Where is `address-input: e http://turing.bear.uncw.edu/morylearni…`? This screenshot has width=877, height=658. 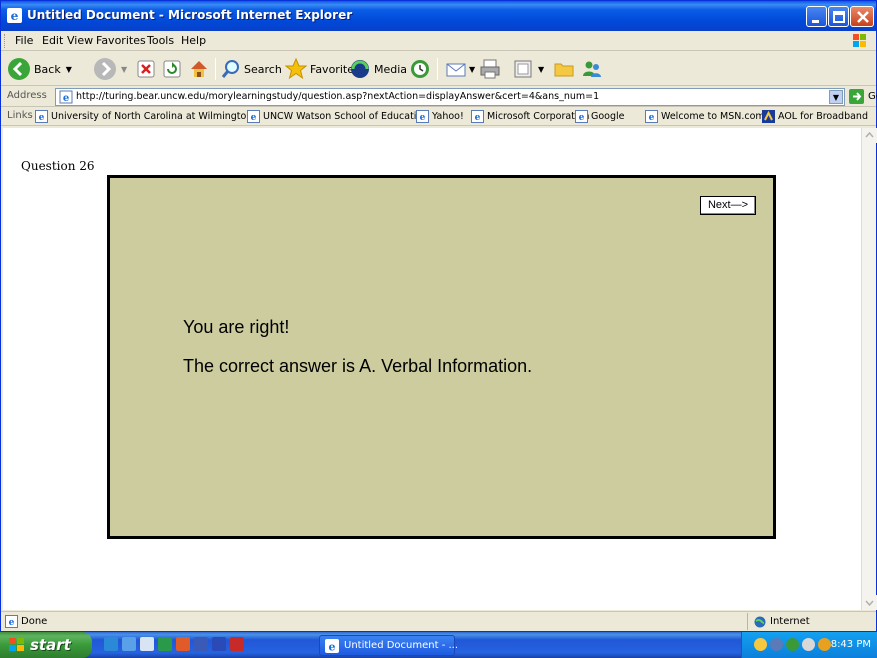 address-input: e http://turing.bear.uncw.edu/morylearni… is located at coordinates (450, 97).